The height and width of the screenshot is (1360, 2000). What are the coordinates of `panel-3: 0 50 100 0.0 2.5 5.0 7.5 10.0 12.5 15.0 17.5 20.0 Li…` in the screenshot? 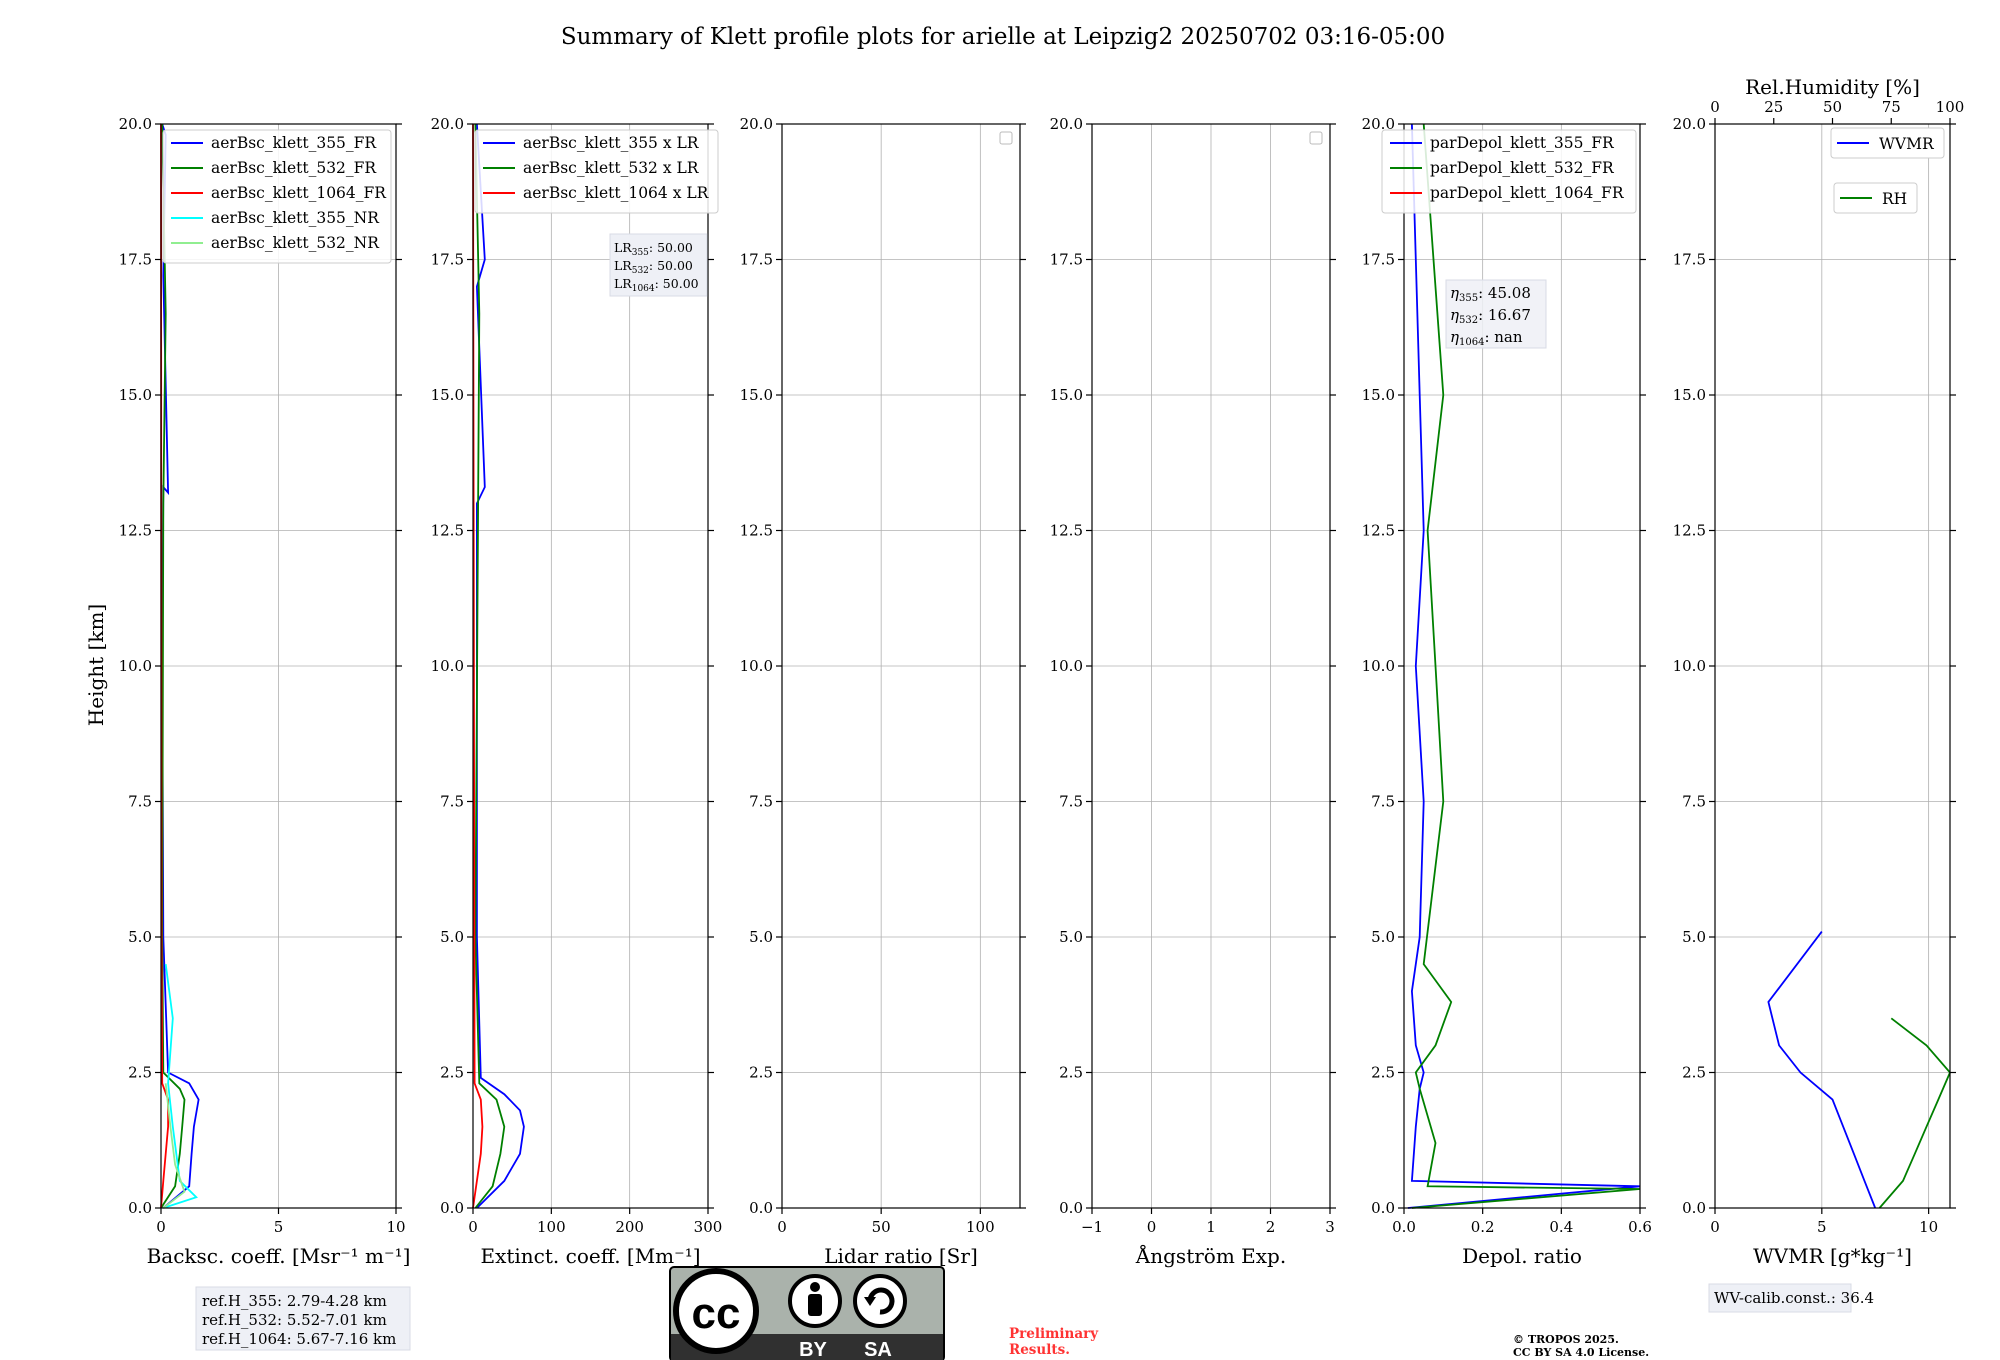 It's located at (883, 691).